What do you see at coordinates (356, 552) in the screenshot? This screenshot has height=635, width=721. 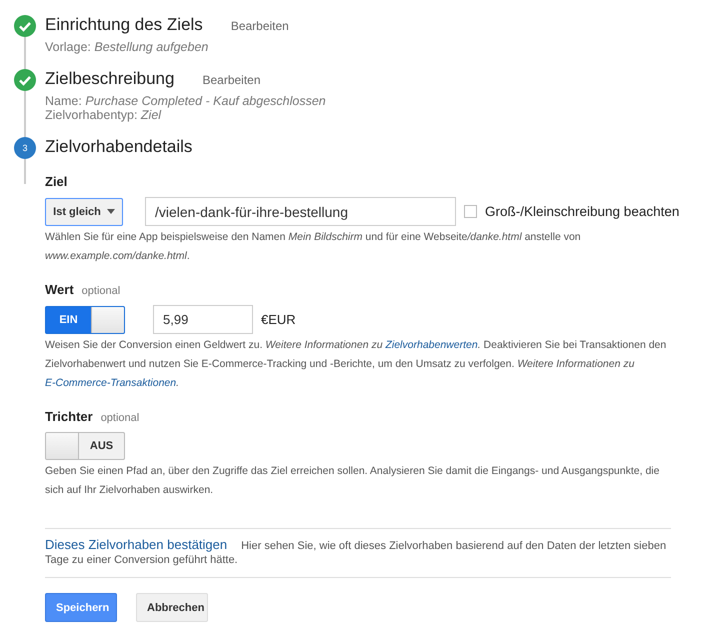 I see `verify-text: Dieses Zielvorhaben bestätigen Hier sehen Sie, wie oft dieses Zielvorhaben basierend auf den Daten der letzten sieben Tage zu einer Conversion geführt hätte.` at bounding box center [356, 552].